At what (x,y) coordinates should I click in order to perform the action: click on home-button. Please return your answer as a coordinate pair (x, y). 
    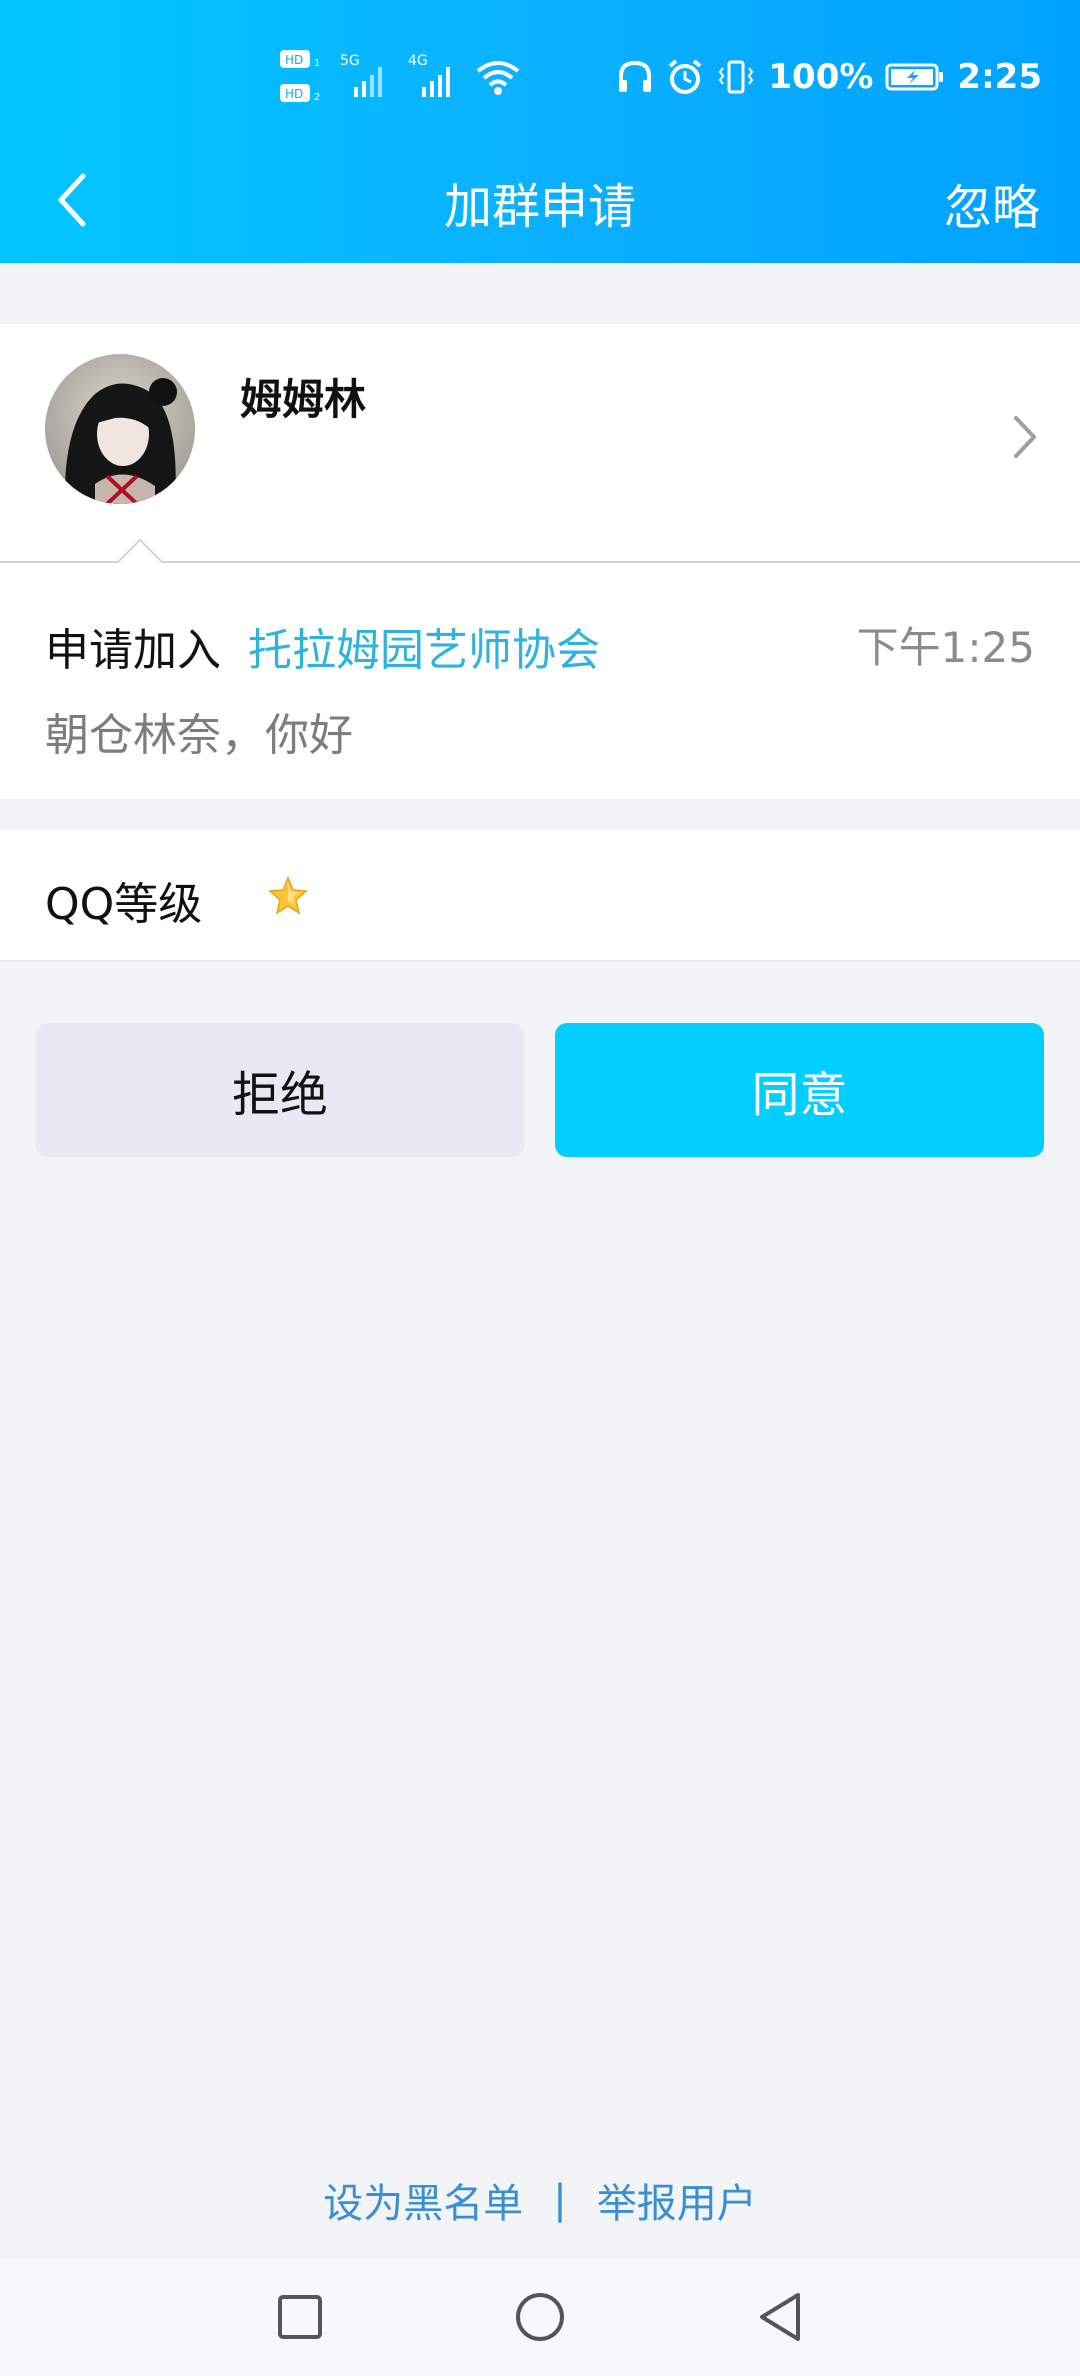
    Looking at the image, I should click on (540, 2317).